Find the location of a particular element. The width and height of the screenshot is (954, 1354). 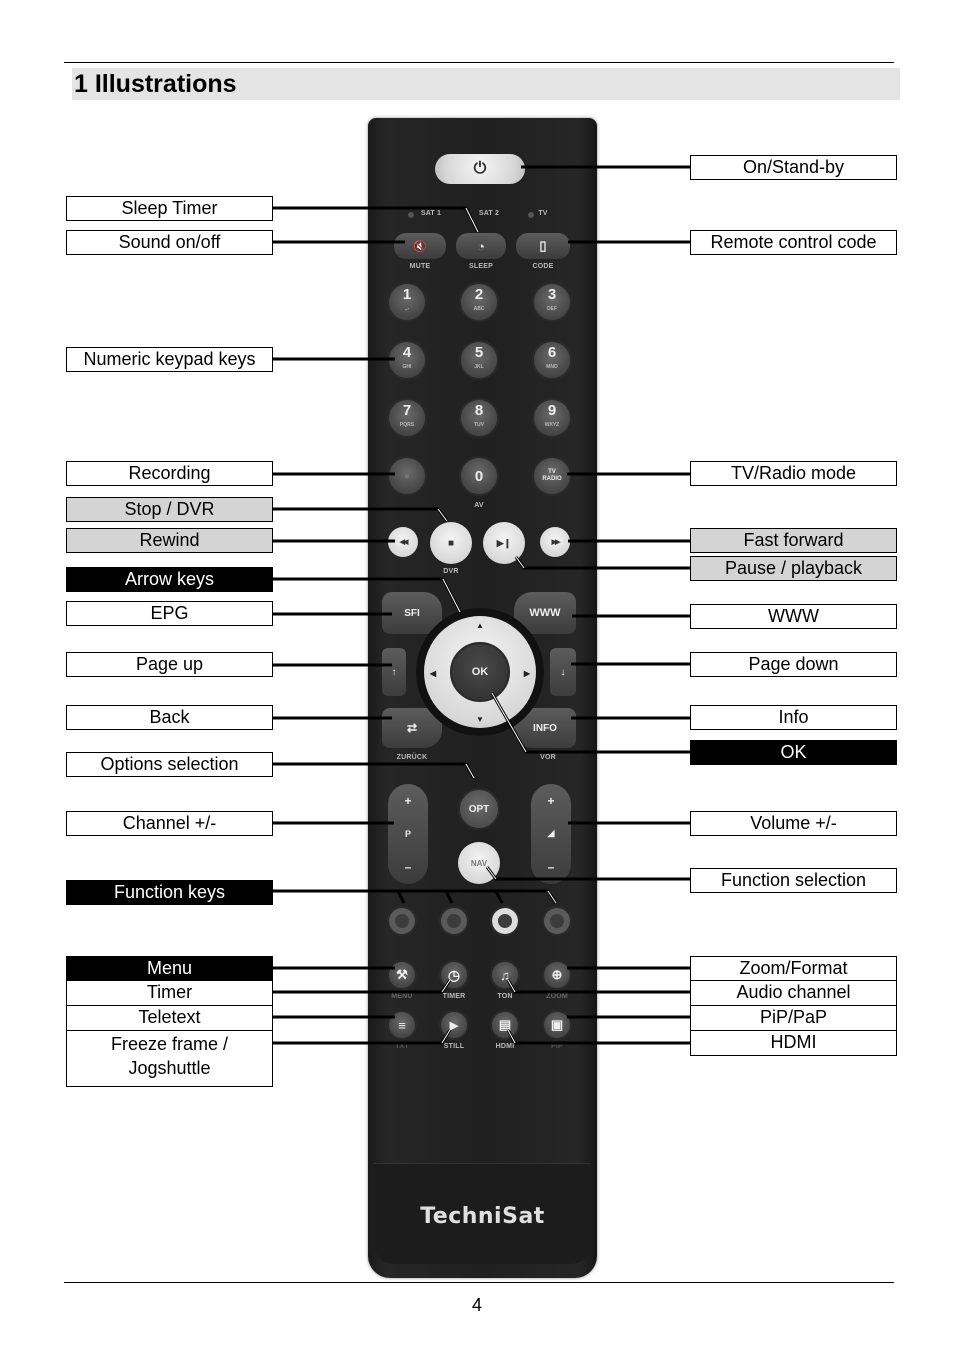

function-key-red is located at coordinates (402, 921).